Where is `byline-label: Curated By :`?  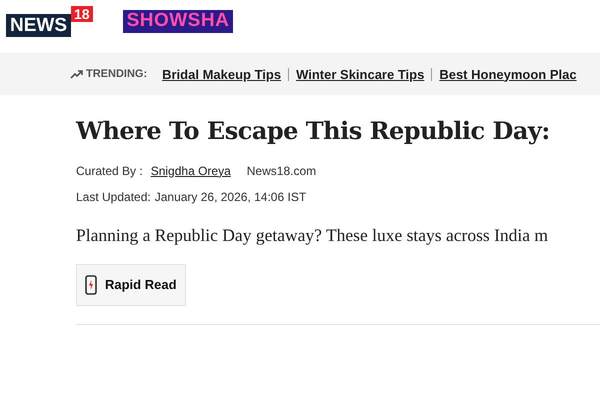 byline-label: Curated By : is located at coordinates (109, 171).